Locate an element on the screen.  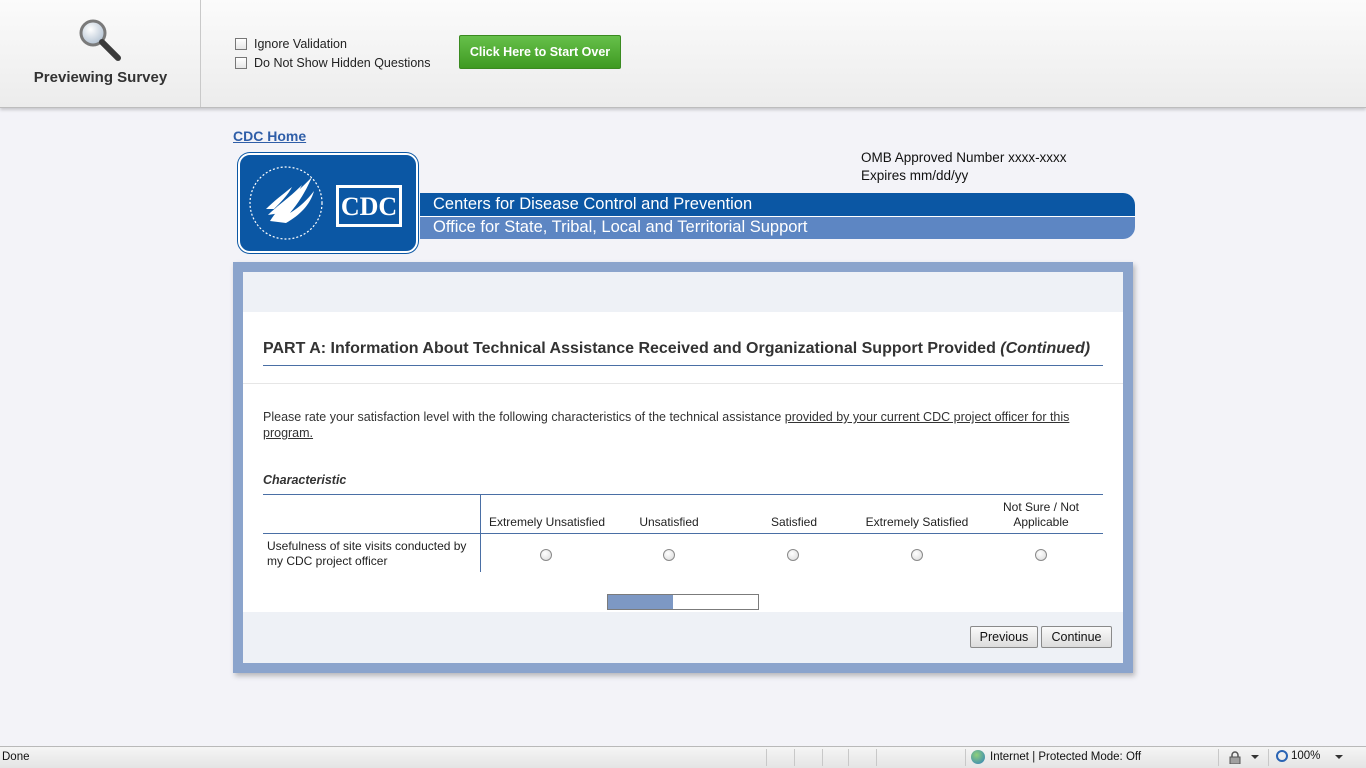
zoom-control: 100% is located at coordinates (1298, 756).